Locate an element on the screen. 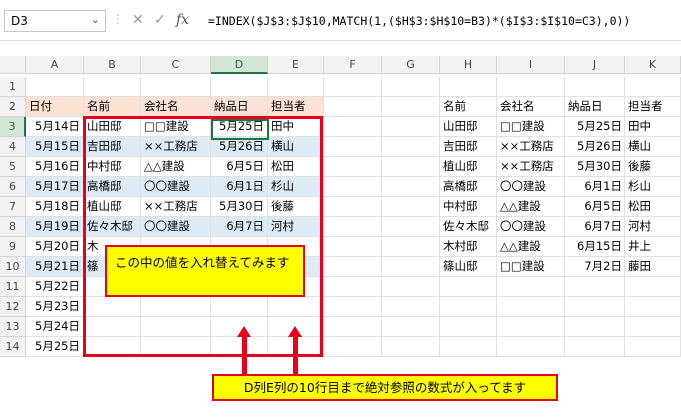 Image resolution: width=681 pixels, height=417 pixels. right-table-header: 納品日 is located at coordinates (595, 107).